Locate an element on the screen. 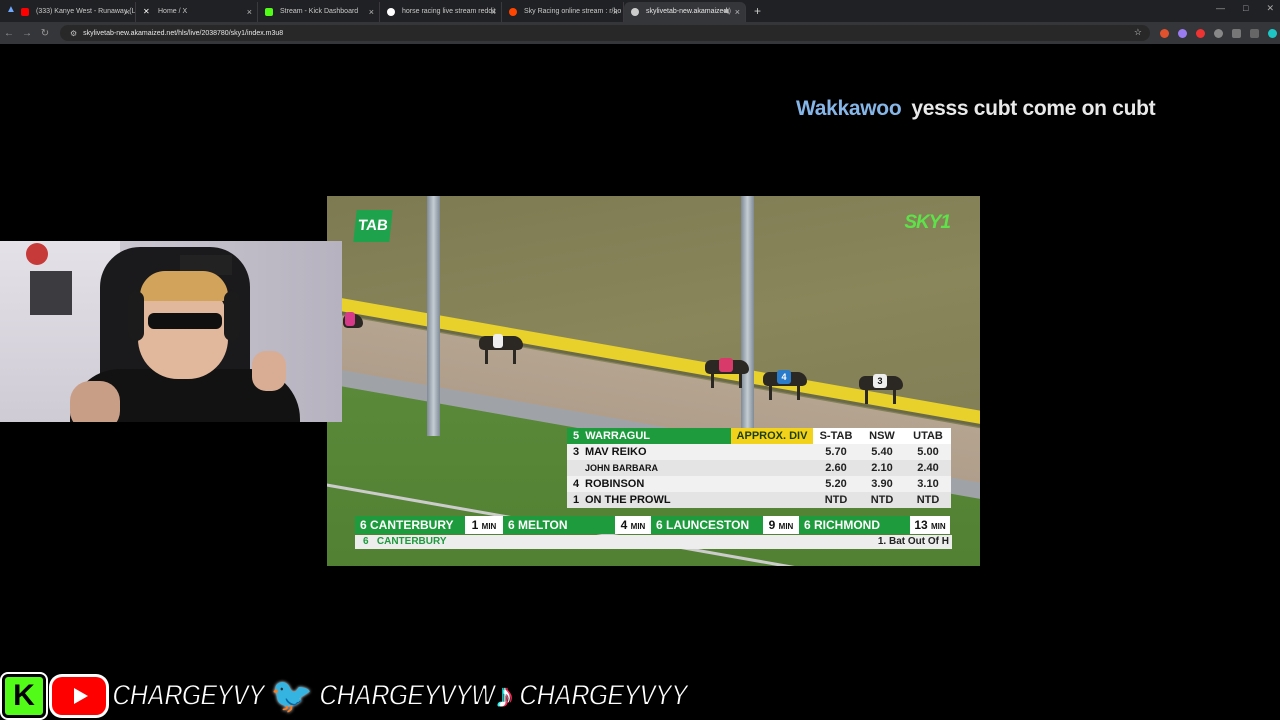 The image size is (1280, 720). window-controls: — □ ✕ is located at coordinates (1245, 8).